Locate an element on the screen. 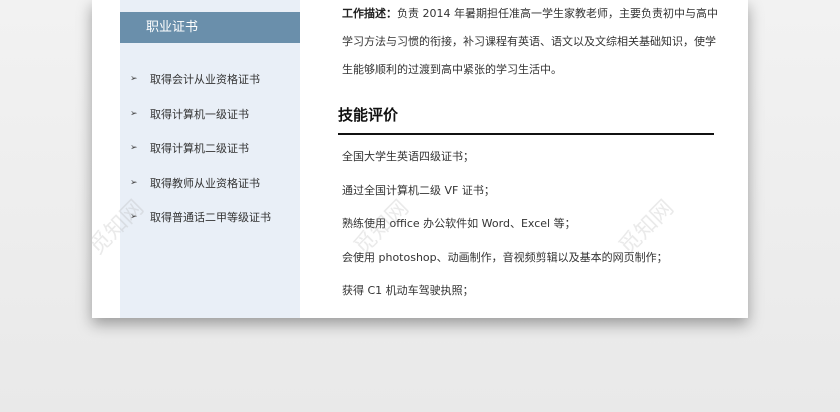 The height and width of the screenshot is (412, 840). skill-item: 全国大学生英语四级证书； is located at coordinates (408, 156).